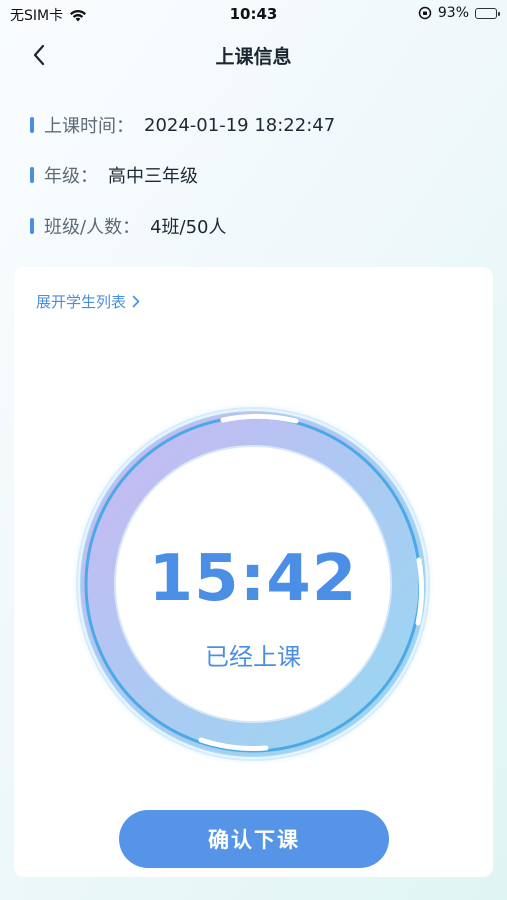 Image resolution: width=507 pixels, height=900 pixels. I want to click on nav-bar: 上课信息, so click(253, 55).